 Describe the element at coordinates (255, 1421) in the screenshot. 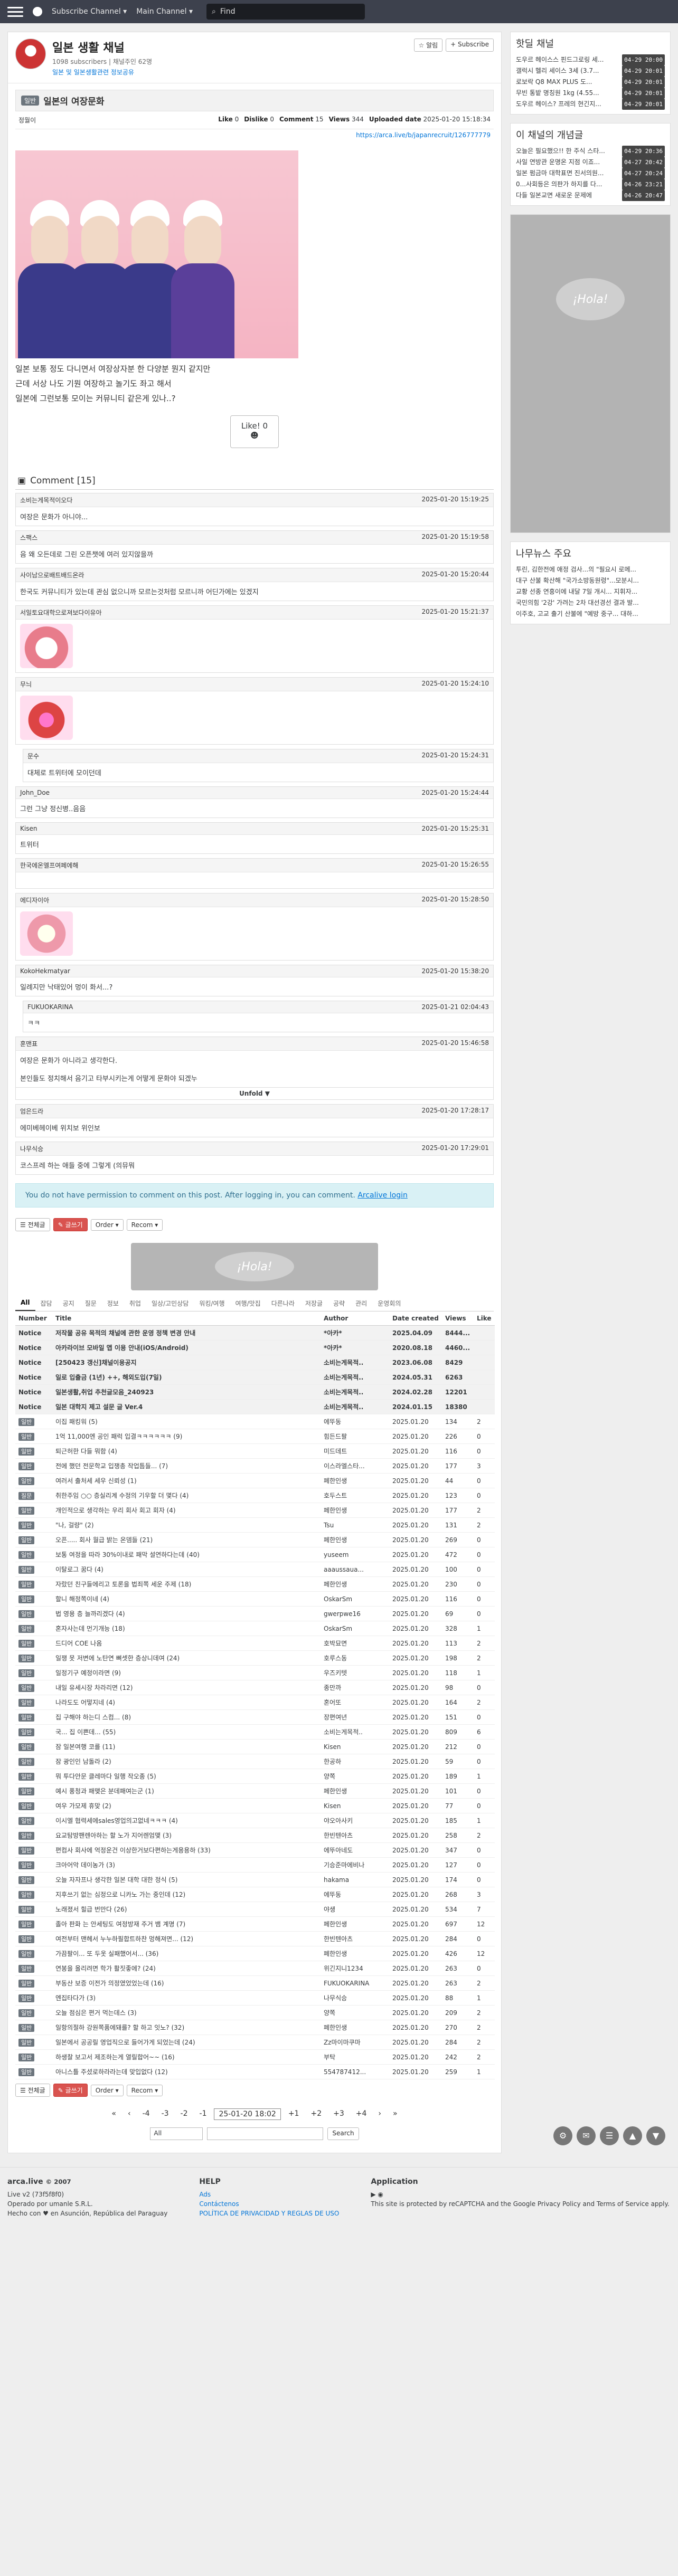

I see `table-row: 일반 이집 패킹워 (5) 에뚜동 2025.01.20 134 2` at that location.